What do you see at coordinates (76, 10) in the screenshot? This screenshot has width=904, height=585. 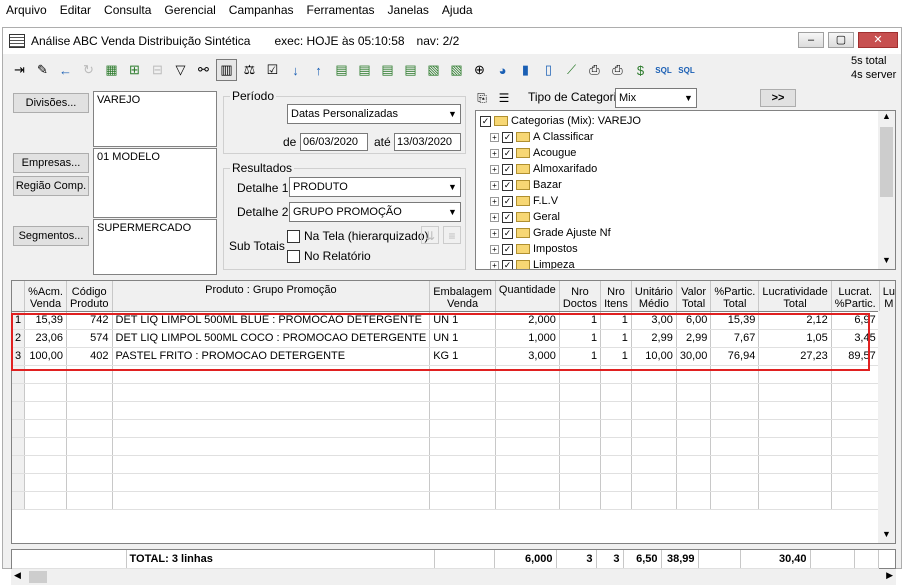 I see `menu-editar: Editar` at bounding box center [76, 10].